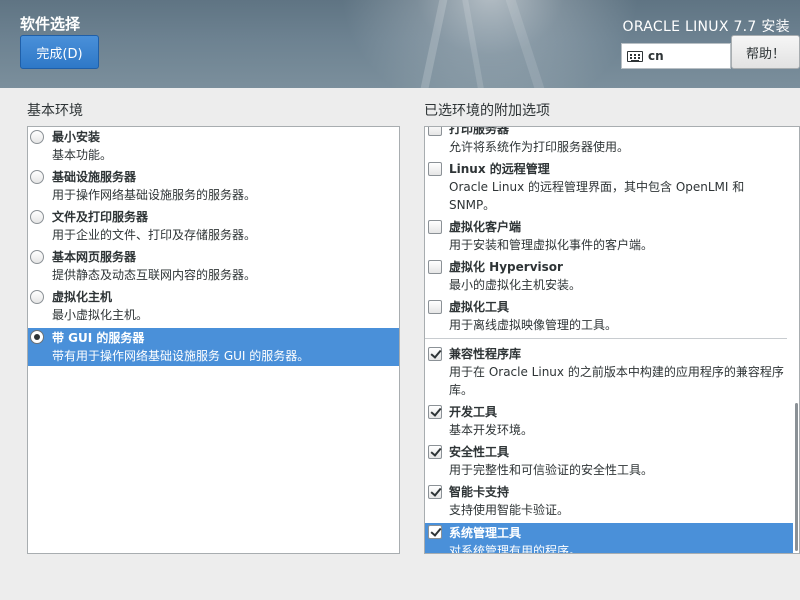 The image size is (800, 600). Describe the element at coordinates (154, 195) in the screenshot. I see `env-item-desc: 用于操作网络基础设施服务的服务器。` at that location.